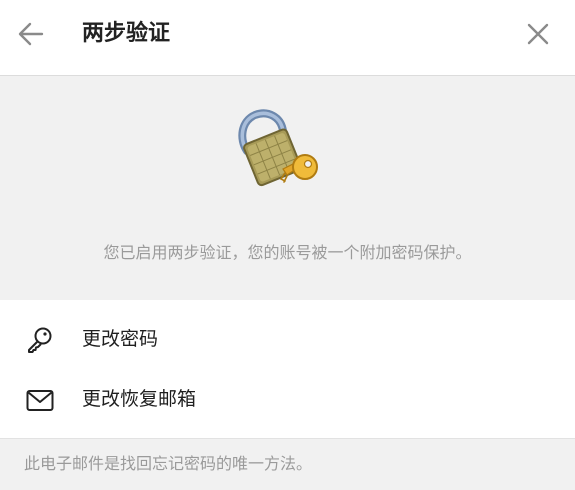  What do you see at coordinates (287, 339) in the screenshot?
I see `change-password-item: 更改密码` at bounding box center [287, 339].